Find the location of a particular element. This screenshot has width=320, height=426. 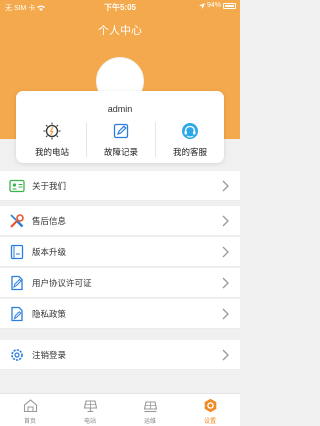

location-icon is located at coordinates (201, 5).